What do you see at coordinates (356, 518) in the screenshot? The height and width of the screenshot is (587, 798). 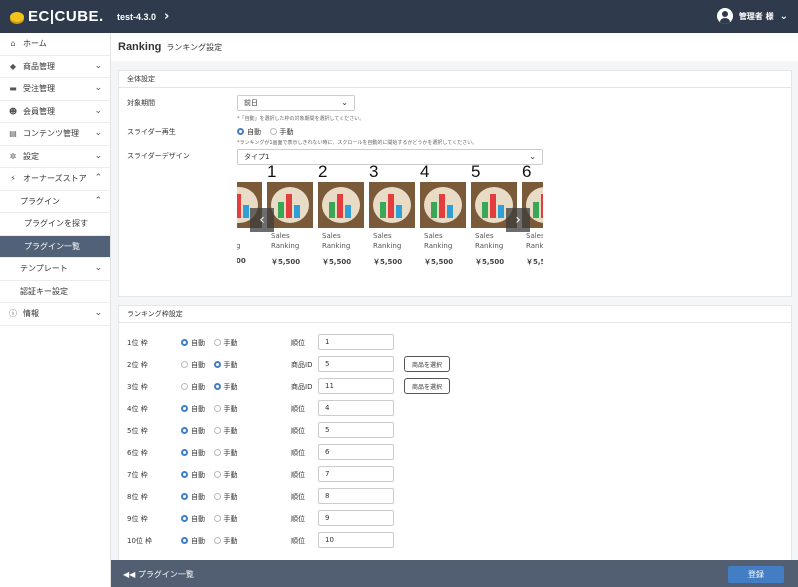 I see `frame-value-input: 9` at bounding box center [356, 518].